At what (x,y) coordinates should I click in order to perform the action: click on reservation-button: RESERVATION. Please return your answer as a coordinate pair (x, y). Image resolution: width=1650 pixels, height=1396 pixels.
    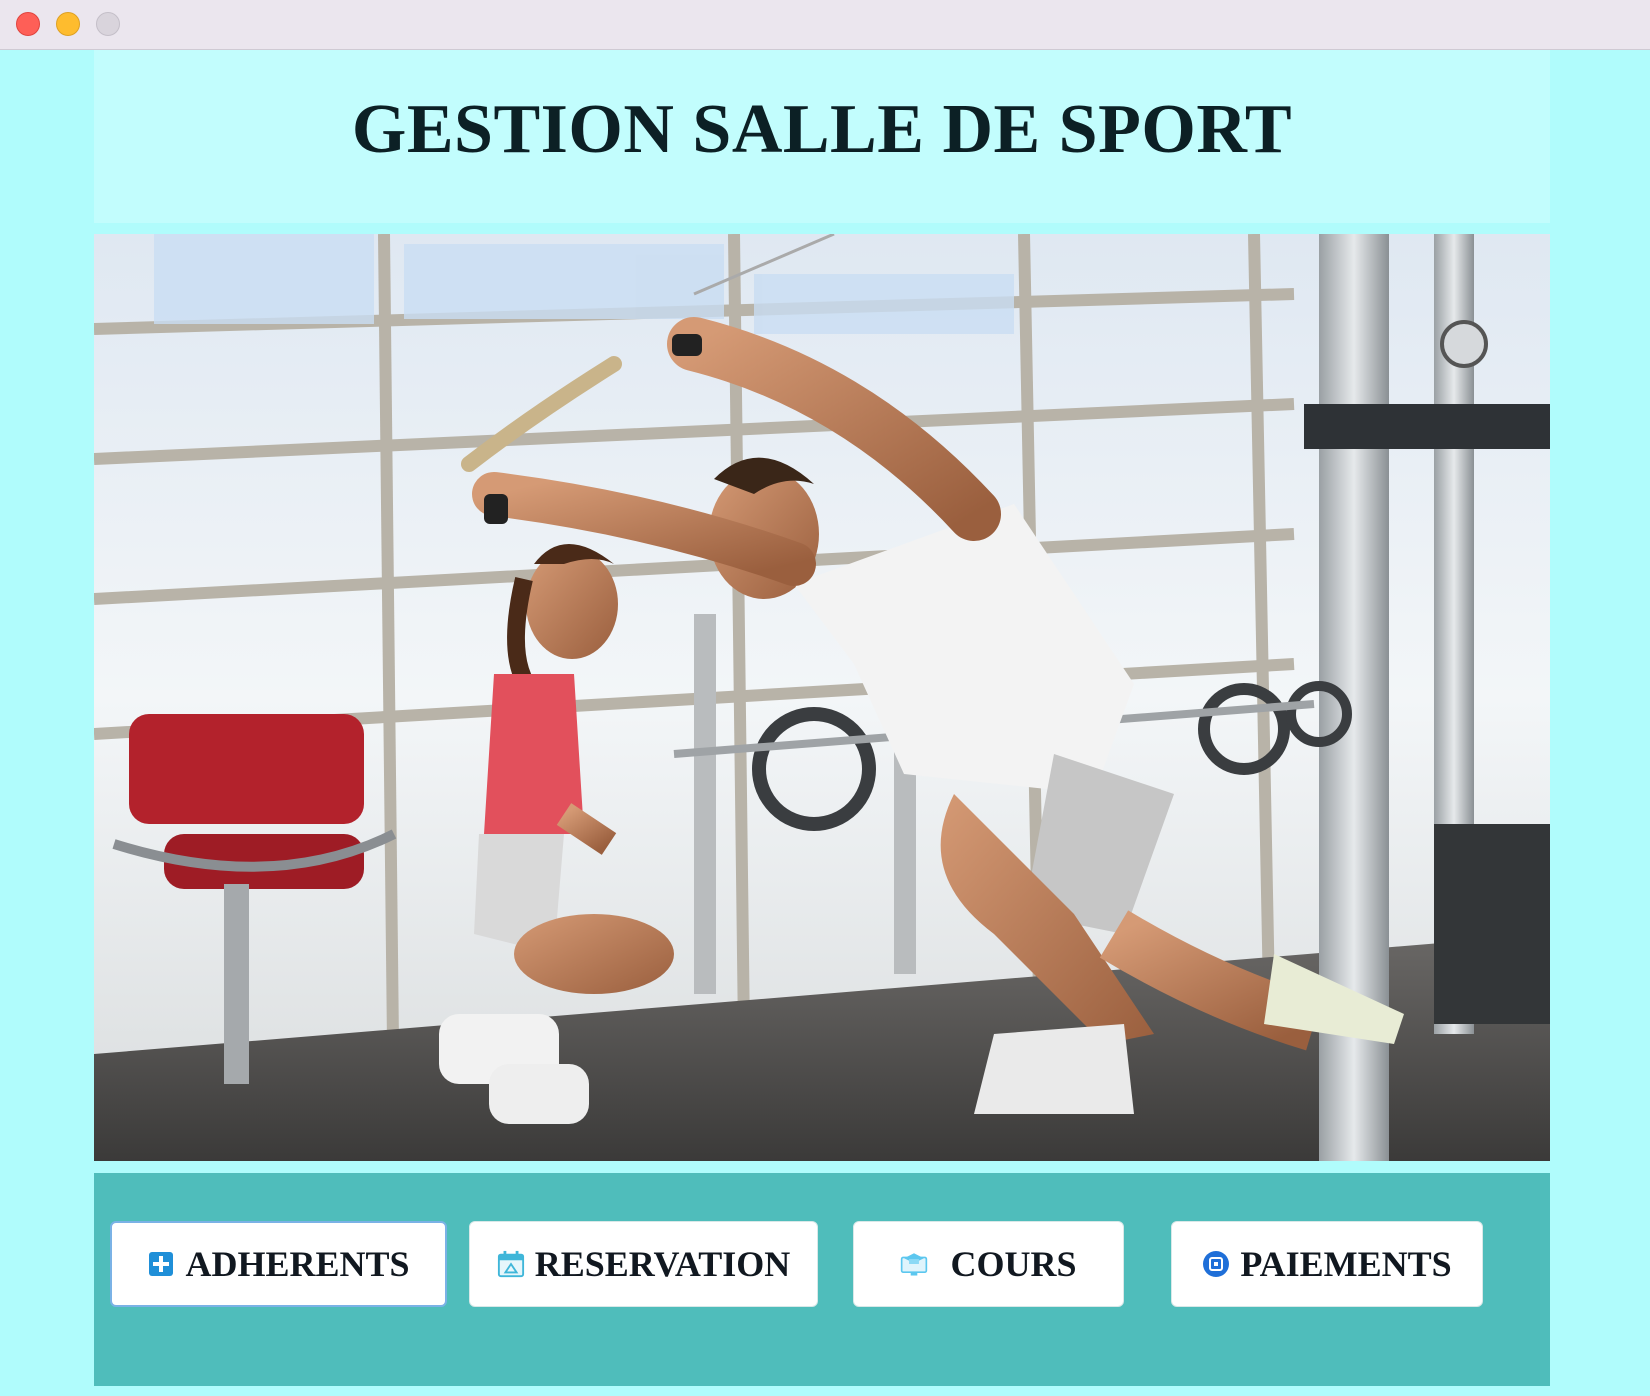
    Looking at the image, I should click on (643, 1264).